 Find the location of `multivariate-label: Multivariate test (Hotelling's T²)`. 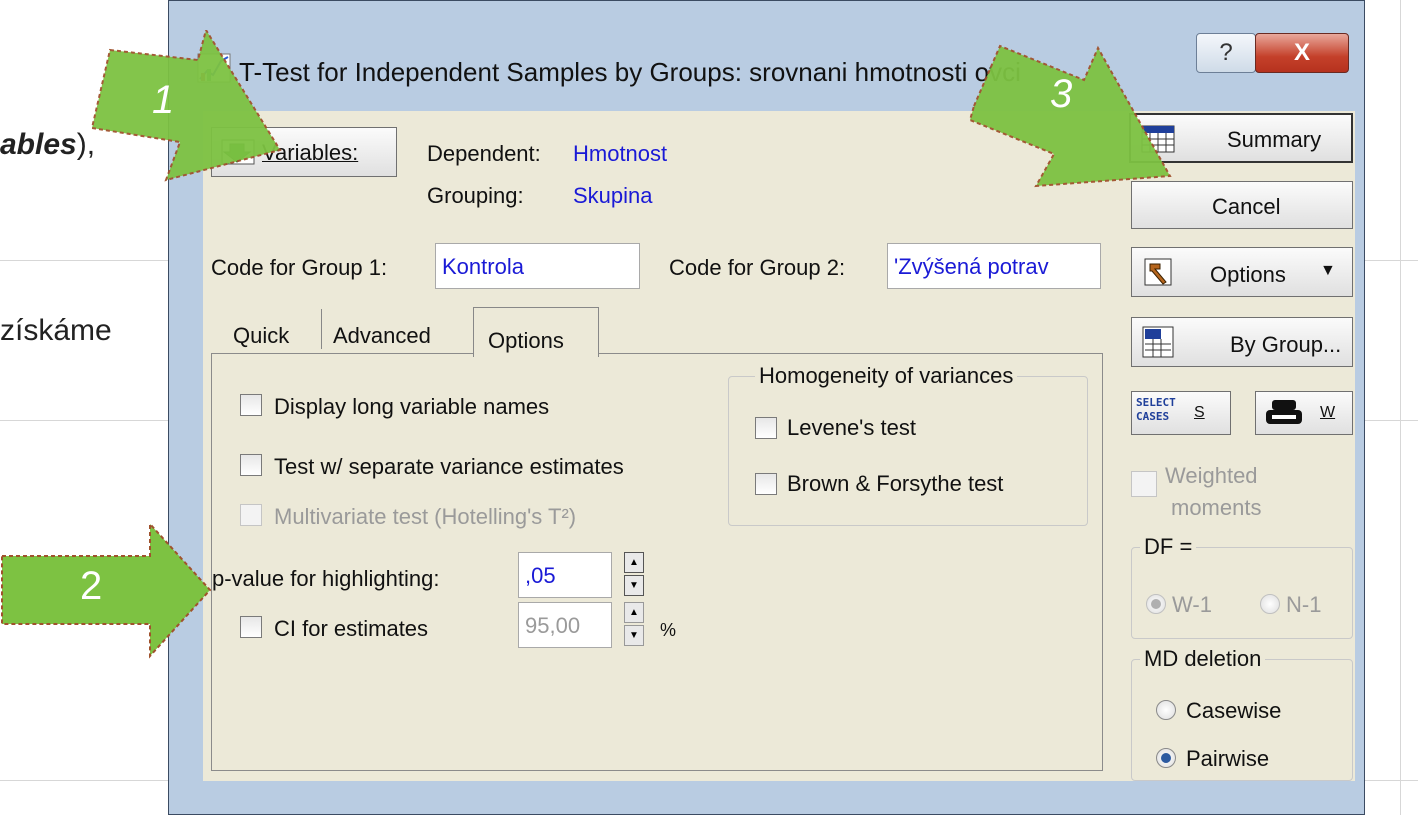

multivariate-label: Multivariate test (Hotelling's T²) is located at coordinates (425, 516).